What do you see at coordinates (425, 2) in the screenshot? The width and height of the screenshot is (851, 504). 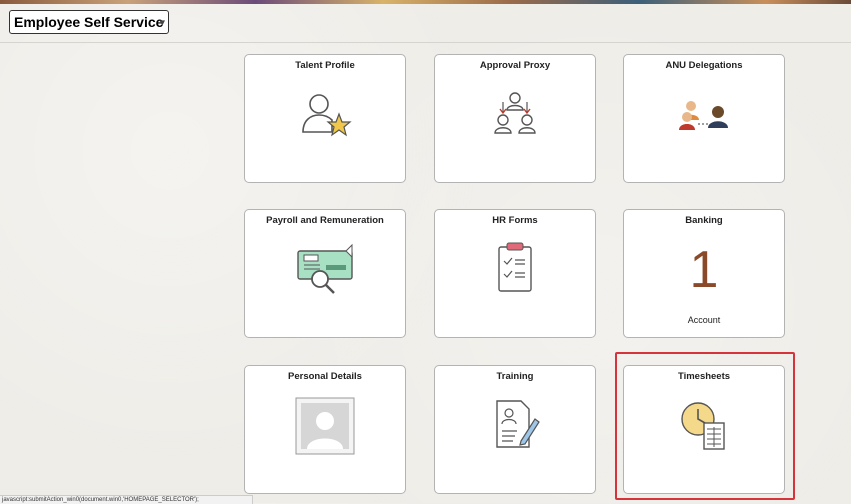 I see `top-banner` at bounding box center [425, 2].